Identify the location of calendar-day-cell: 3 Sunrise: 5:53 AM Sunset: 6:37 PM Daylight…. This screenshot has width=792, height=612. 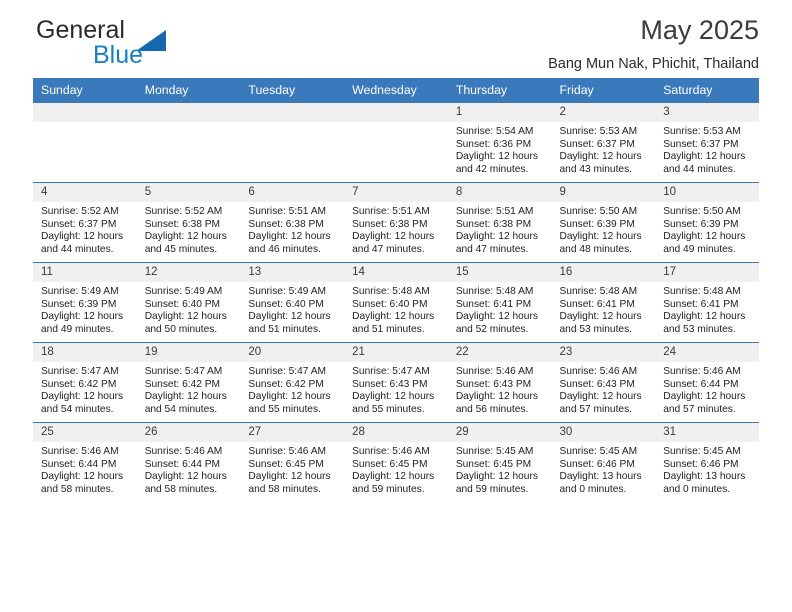
(707, 142).